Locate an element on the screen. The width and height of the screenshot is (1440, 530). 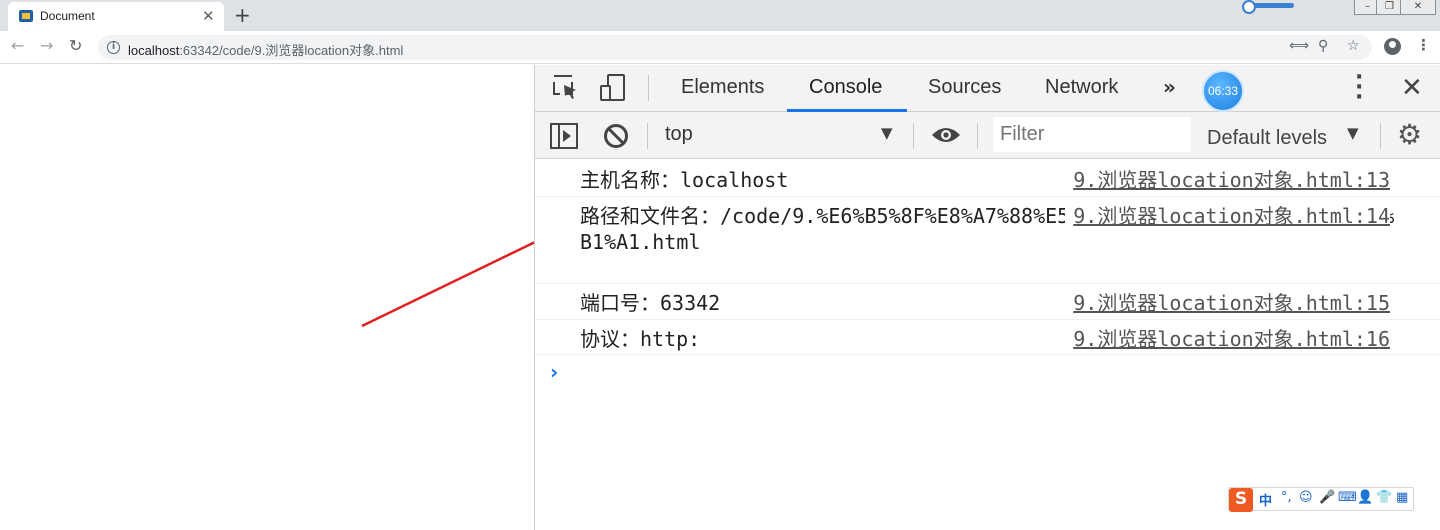
ime-user-icon: 👤 is located at coordinates (1365, 497).